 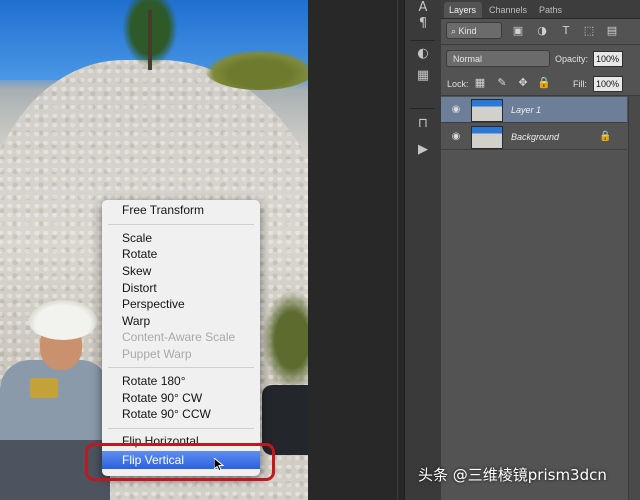 What do you see at coordinates (219, 465) in the screenshot?
I see `mouse-pointer-icon` at bounding box center [219, 465].